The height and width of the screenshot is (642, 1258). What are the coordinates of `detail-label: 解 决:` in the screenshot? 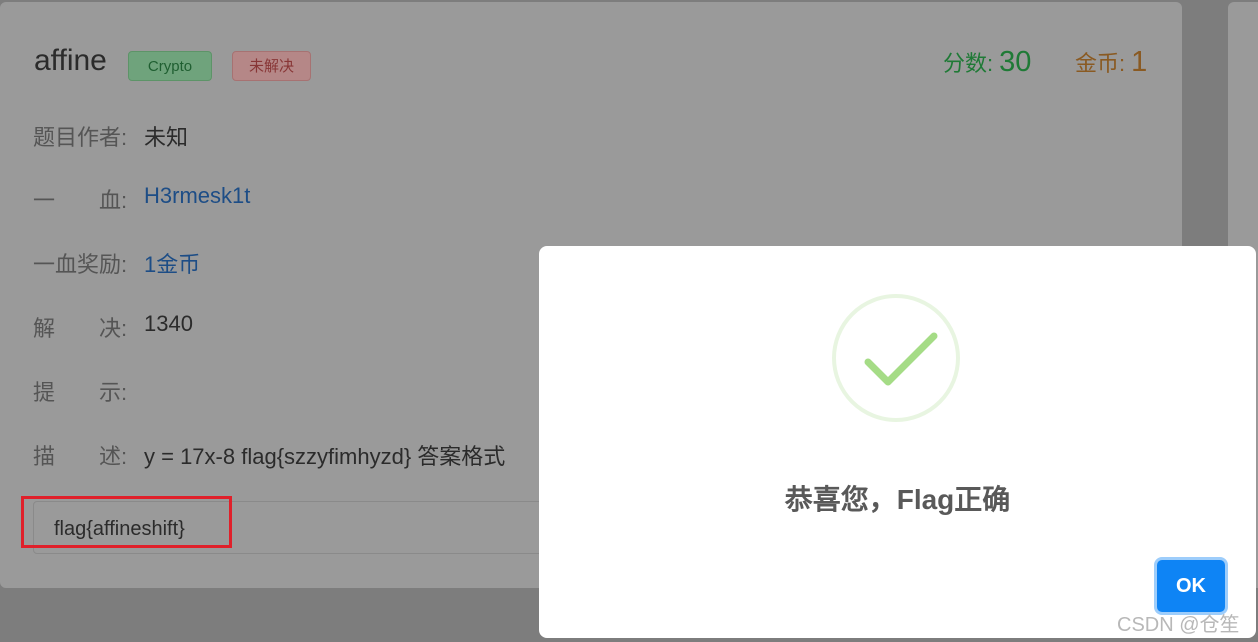 It's located at (80, 328).